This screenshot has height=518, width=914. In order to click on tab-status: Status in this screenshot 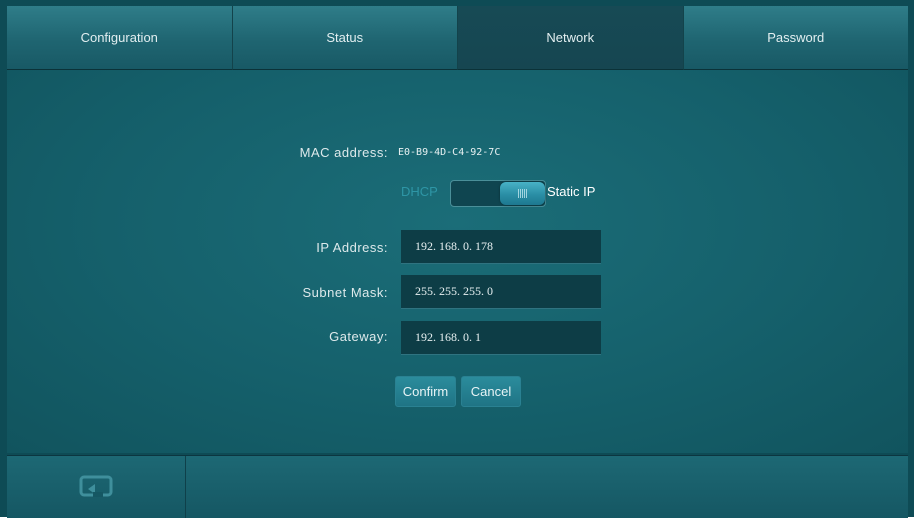, I will do `click(345, 38)`.